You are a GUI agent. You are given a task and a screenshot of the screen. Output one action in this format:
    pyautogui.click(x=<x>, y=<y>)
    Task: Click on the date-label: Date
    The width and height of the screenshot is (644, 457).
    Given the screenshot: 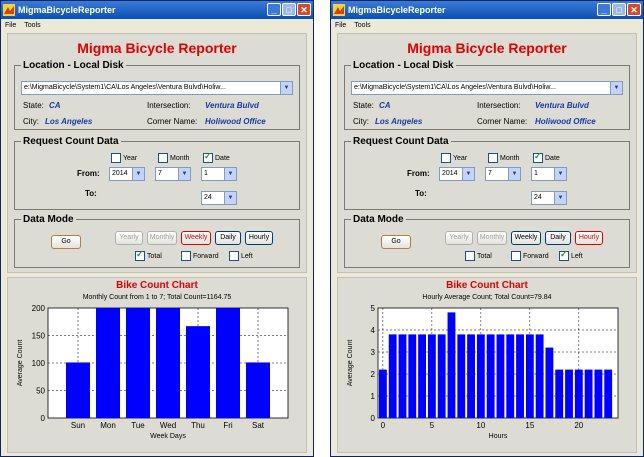 What is the action you would take?
    pyautogui.click(x=222, y=158)
    